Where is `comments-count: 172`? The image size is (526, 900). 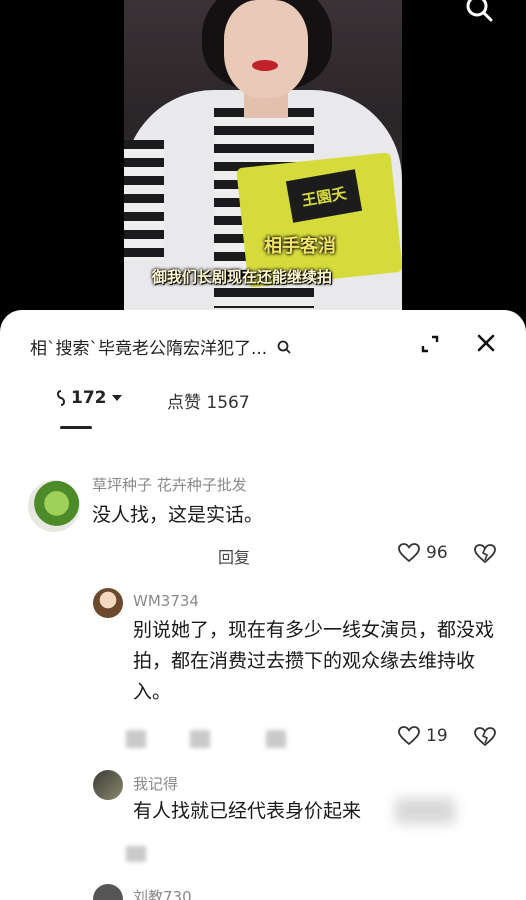 comments-count: 172 is located at coordinates (89, 398).